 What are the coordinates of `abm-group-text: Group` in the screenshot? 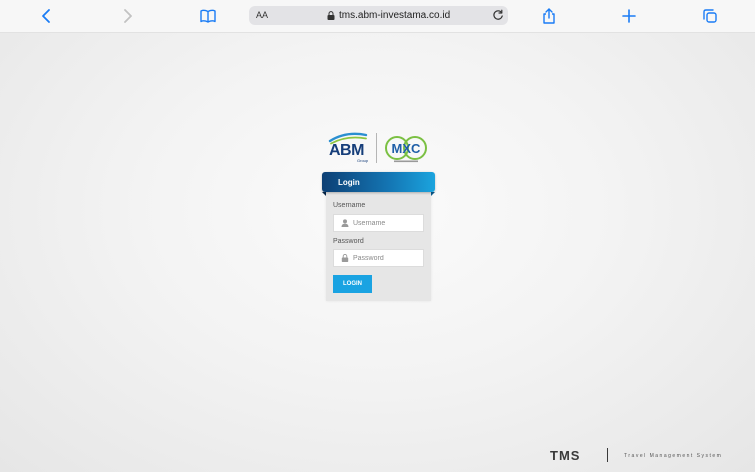 It's located at (363, 160).